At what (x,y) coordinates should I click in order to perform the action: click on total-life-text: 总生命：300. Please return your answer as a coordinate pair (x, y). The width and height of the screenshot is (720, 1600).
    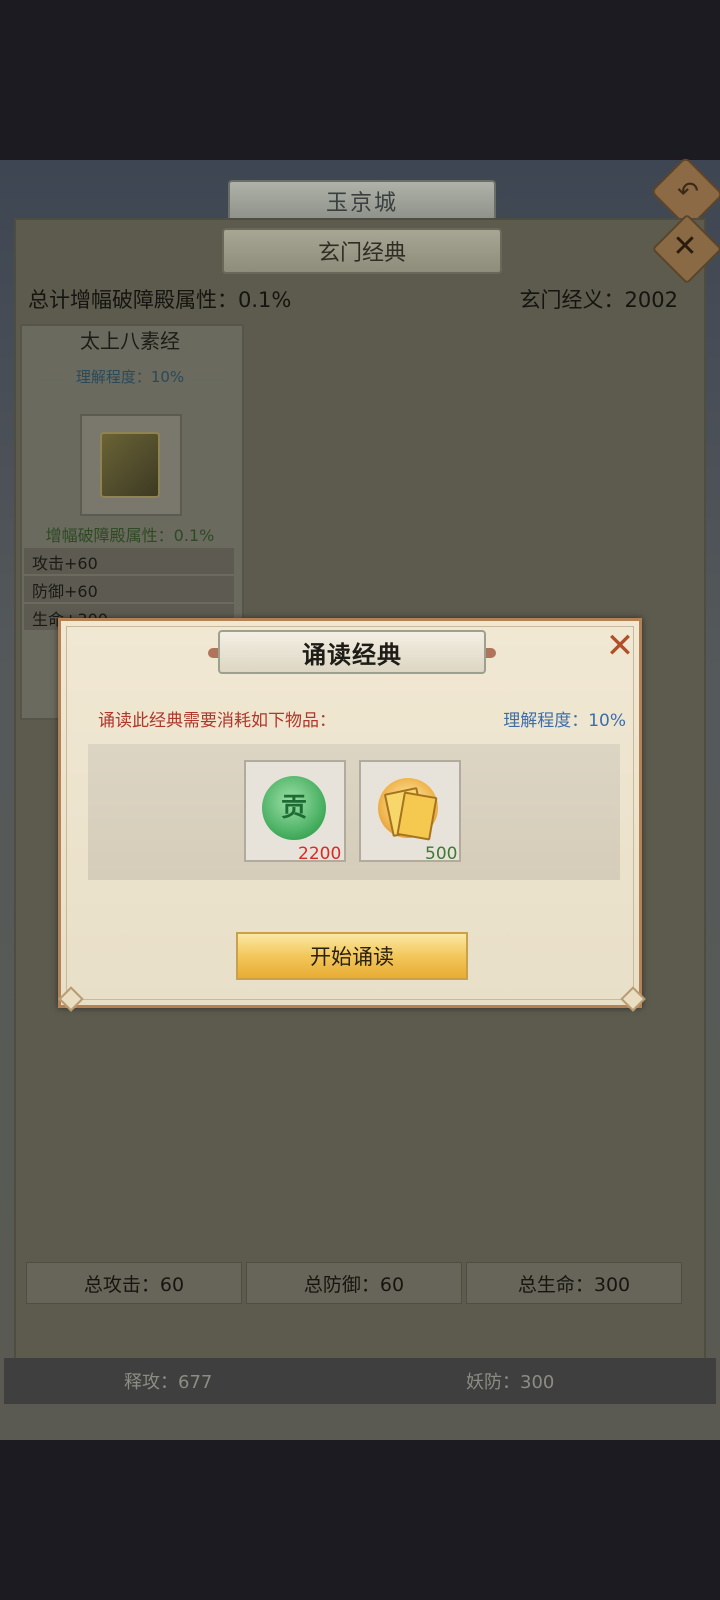
    Looking at the image, I should click on (574, 1284).